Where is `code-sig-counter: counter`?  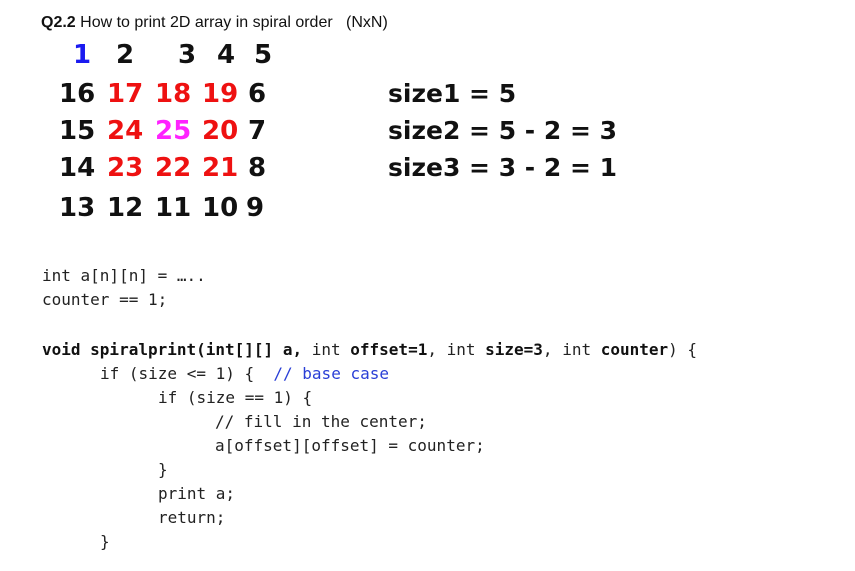 code-sig-counter: counter is located at coordinates (634, 349).